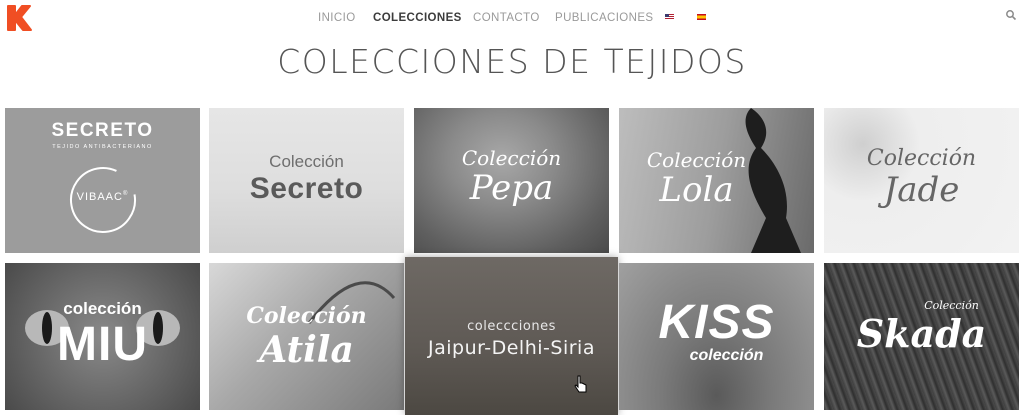  I want to click on vibaac-badge-text: VIBAAC®, so click(102, 197).